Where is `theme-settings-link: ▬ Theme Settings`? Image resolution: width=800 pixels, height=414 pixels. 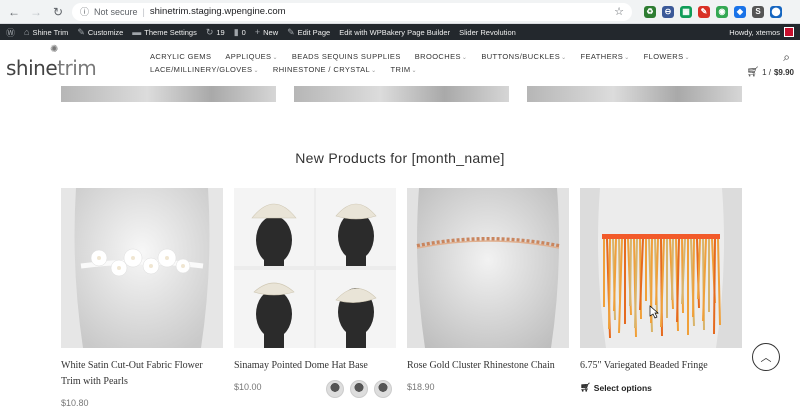
theme-settings-link: ▬ Theme Settings is located at coordinates (164, 32).